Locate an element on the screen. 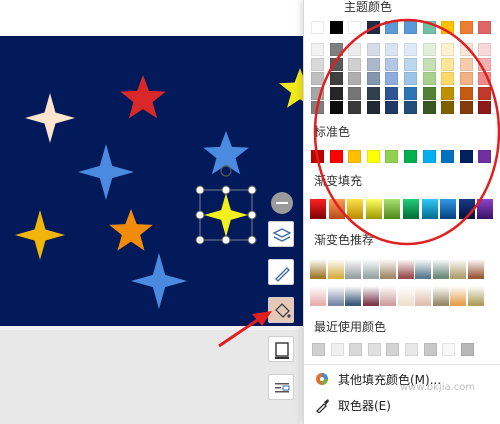  collapse-button is located at coordinates (282, 203).